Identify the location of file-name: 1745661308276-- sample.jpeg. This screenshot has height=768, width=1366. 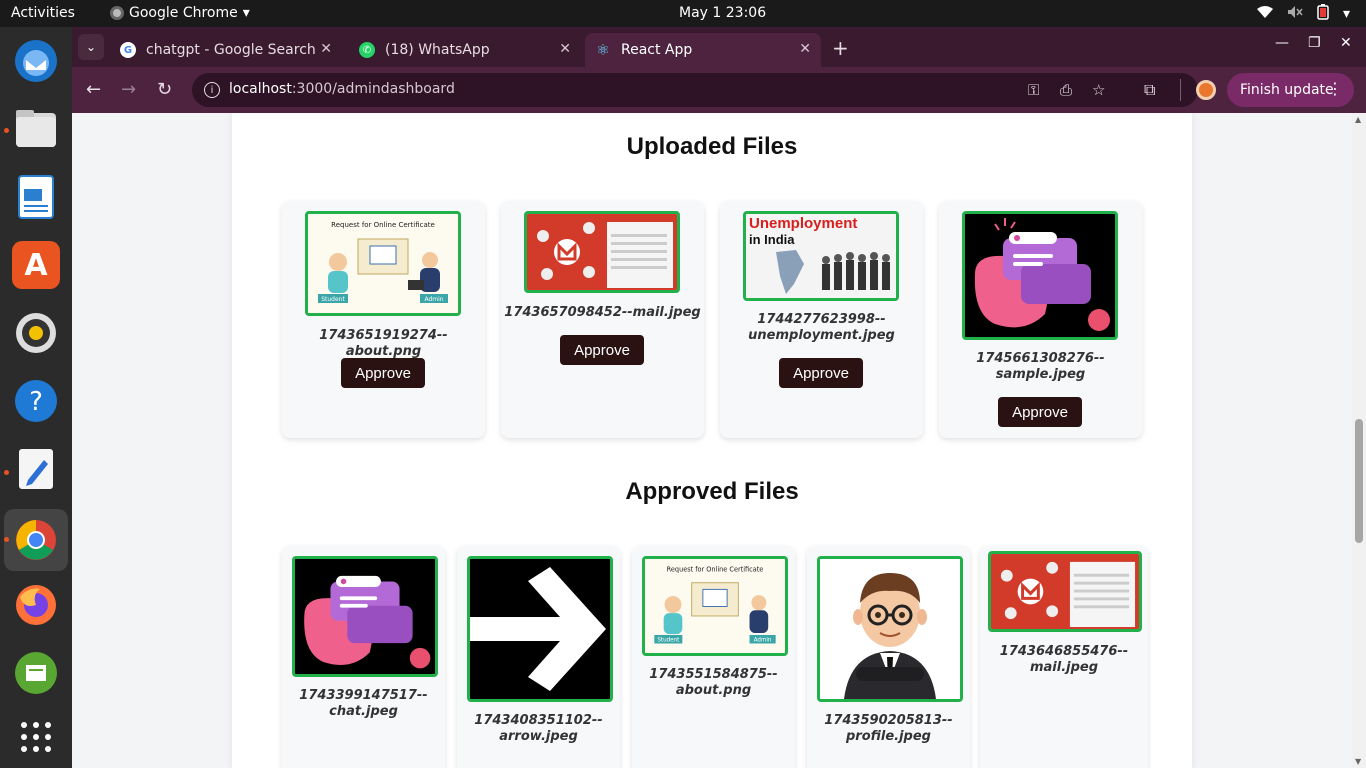
(1040, 366).